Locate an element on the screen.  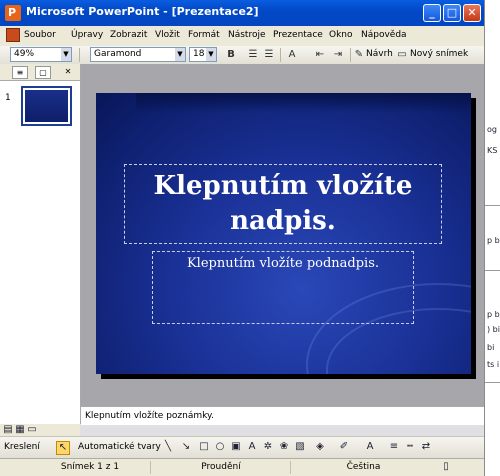
menu-zobrazit: Zobrazit is located at coordinates (128, 35).